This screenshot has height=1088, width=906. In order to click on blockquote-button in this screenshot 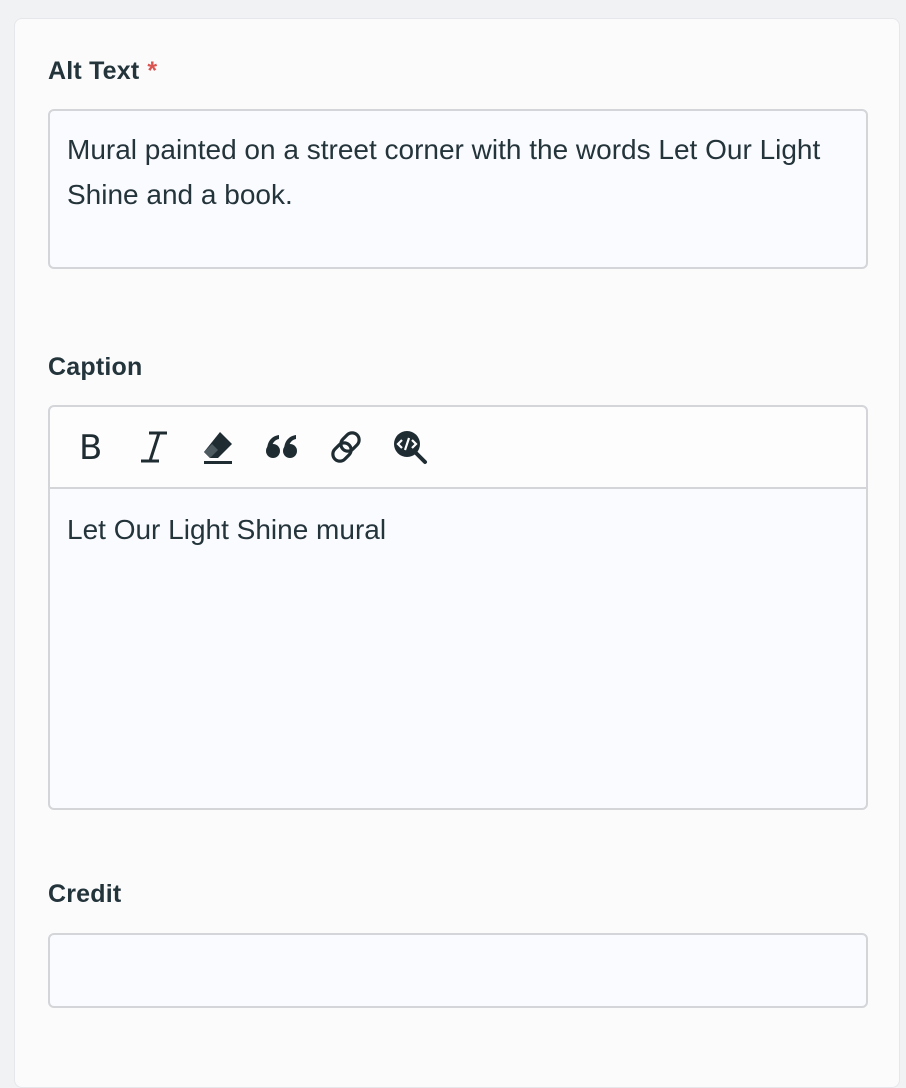, I will do `click(282, 447)`.